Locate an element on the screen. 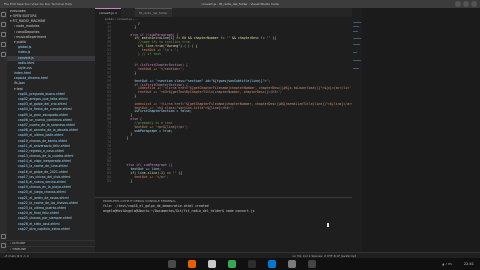 The height and width of the screenshot is (270, 480). firefox-icon is located at coordinates (192, 264).